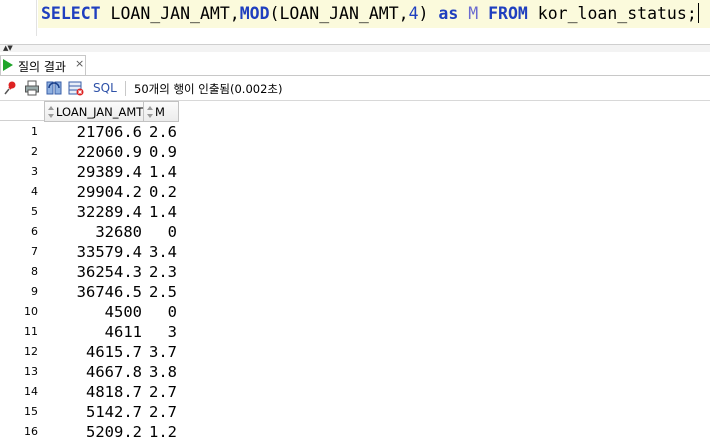 The width and height of the screenshot is (710, 439). I want to click on cell-m: 0.2, so click(161, 192).